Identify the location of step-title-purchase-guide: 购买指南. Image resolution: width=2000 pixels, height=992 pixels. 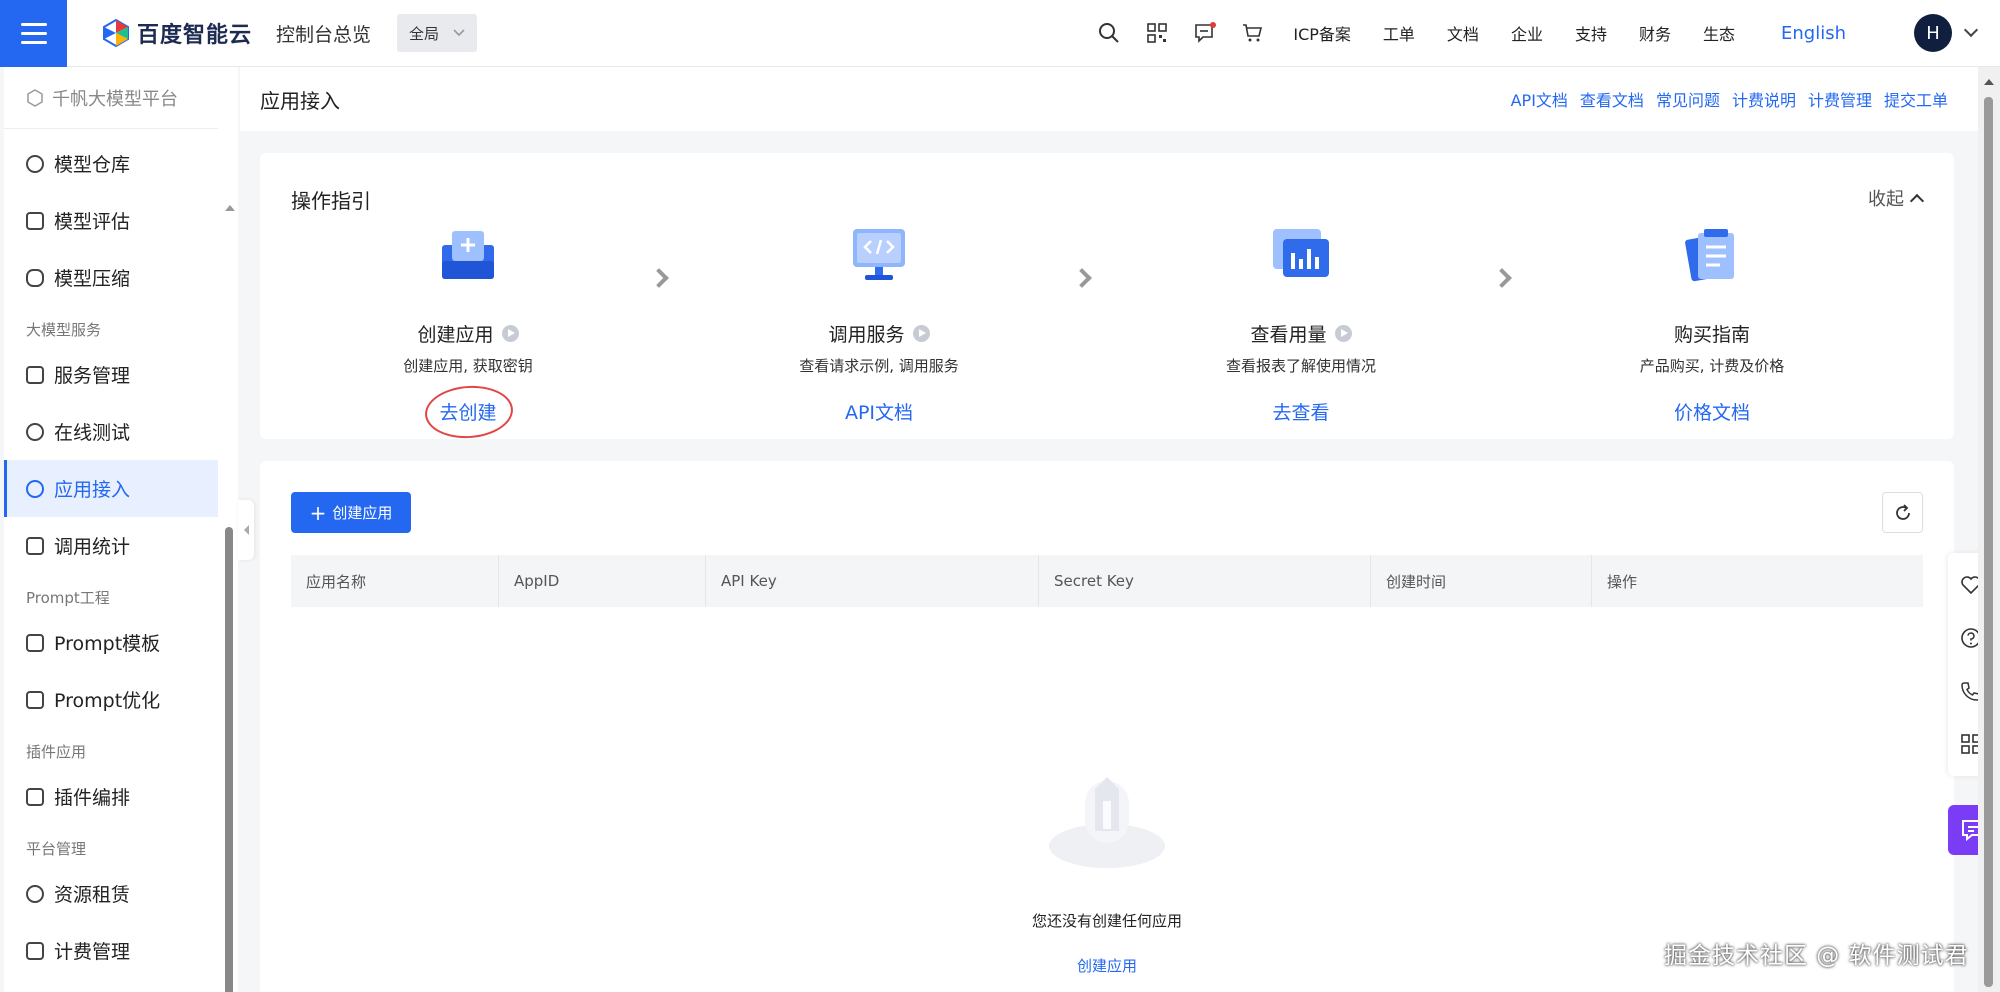
(1712, 333).